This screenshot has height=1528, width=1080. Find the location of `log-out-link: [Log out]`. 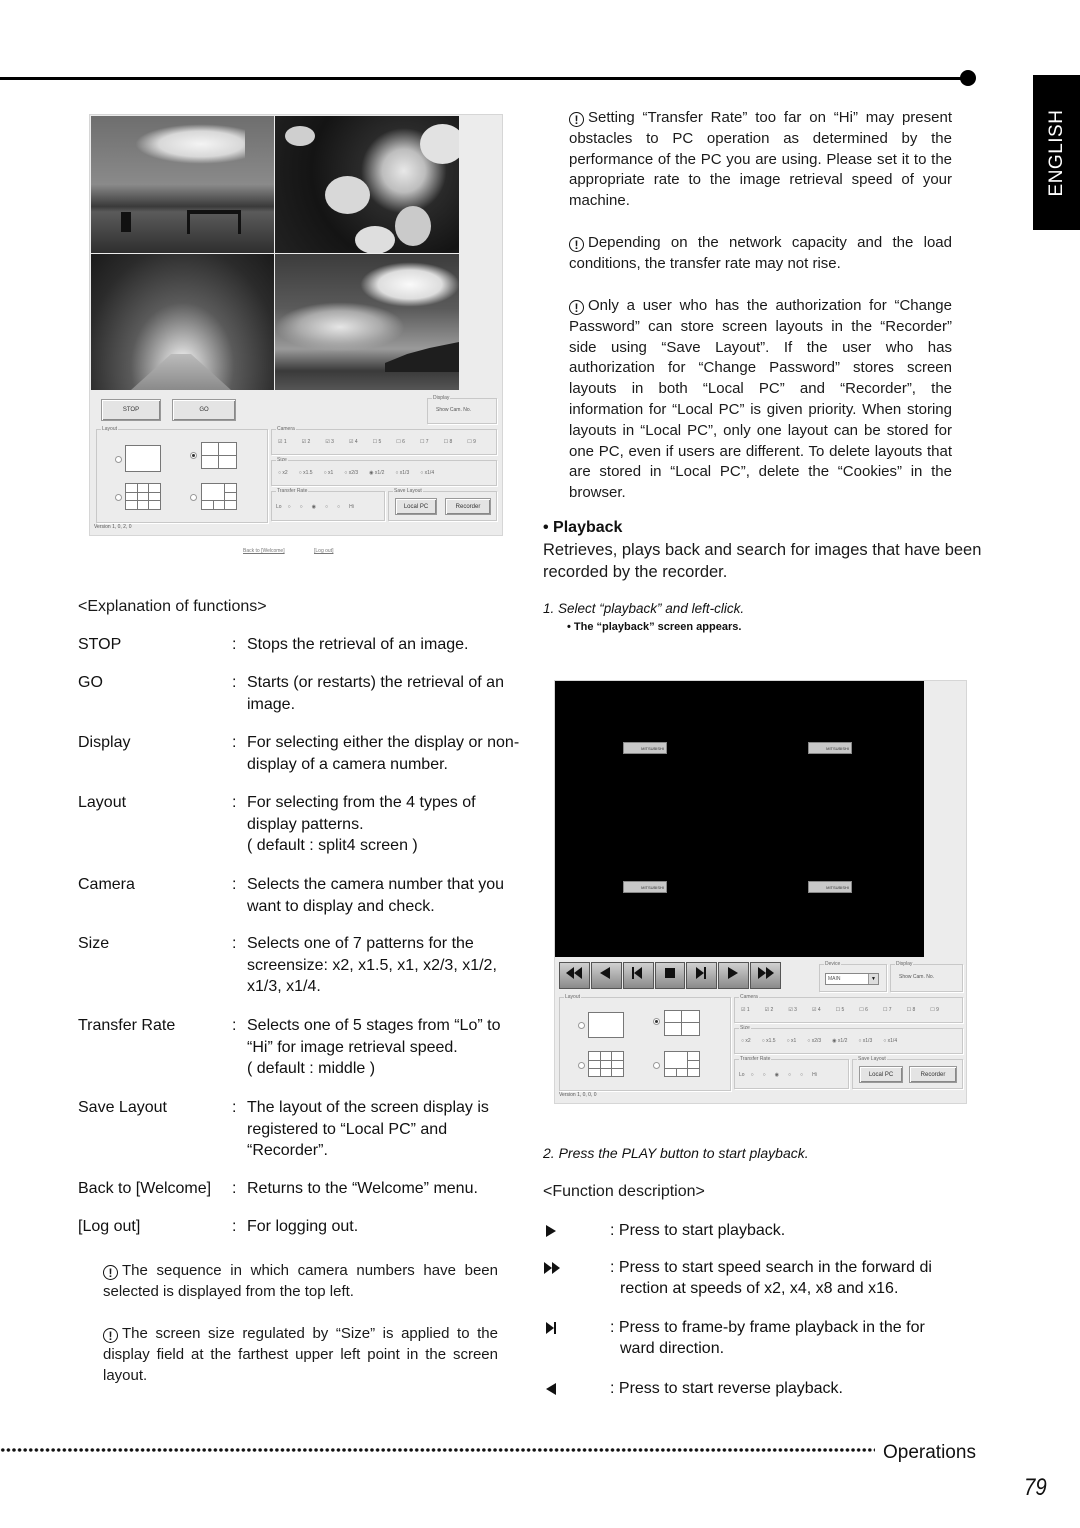

log-out-link: [Log out] is located at coordinates (323, 551).